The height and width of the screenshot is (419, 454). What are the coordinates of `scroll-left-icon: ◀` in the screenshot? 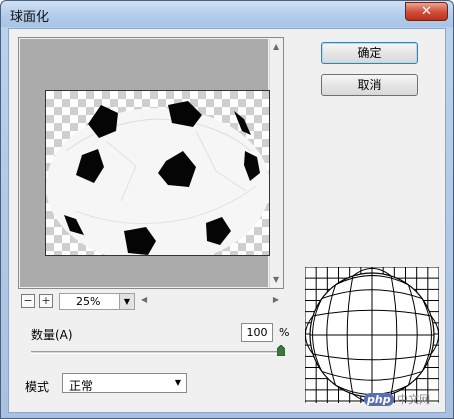 It's located at (144, 299).